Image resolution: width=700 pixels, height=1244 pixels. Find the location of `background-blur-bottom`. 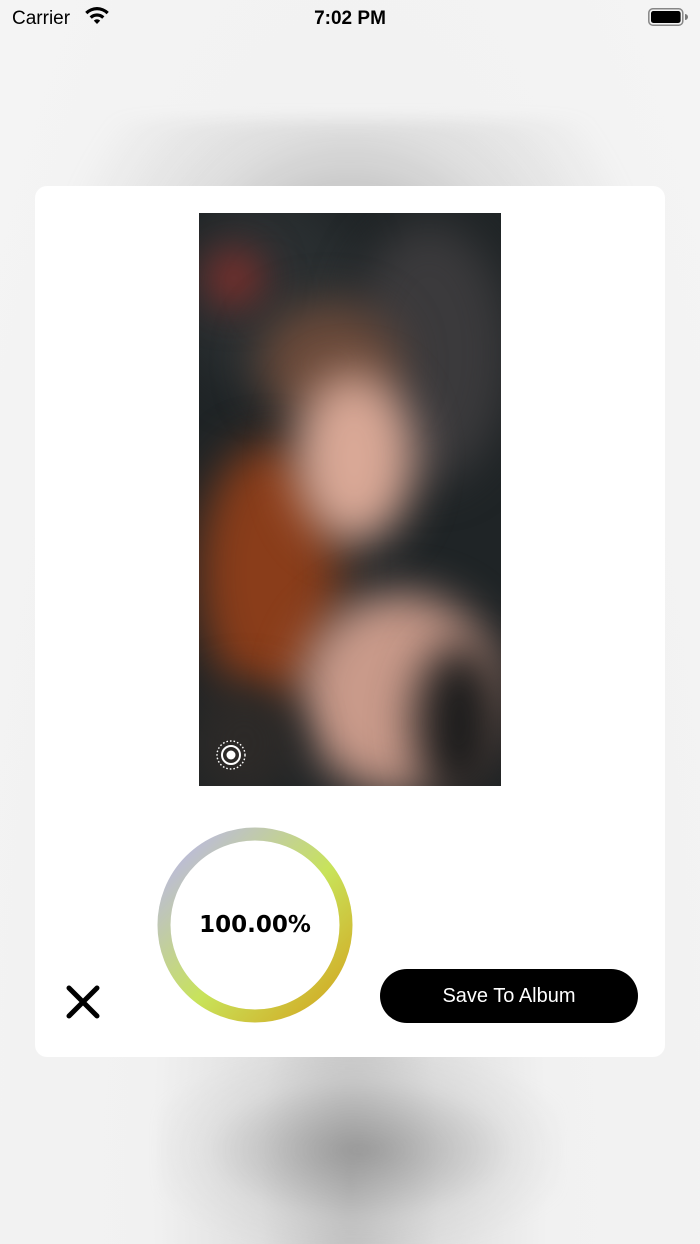

background-blur-bottom is located at coordinates (360, 1150).